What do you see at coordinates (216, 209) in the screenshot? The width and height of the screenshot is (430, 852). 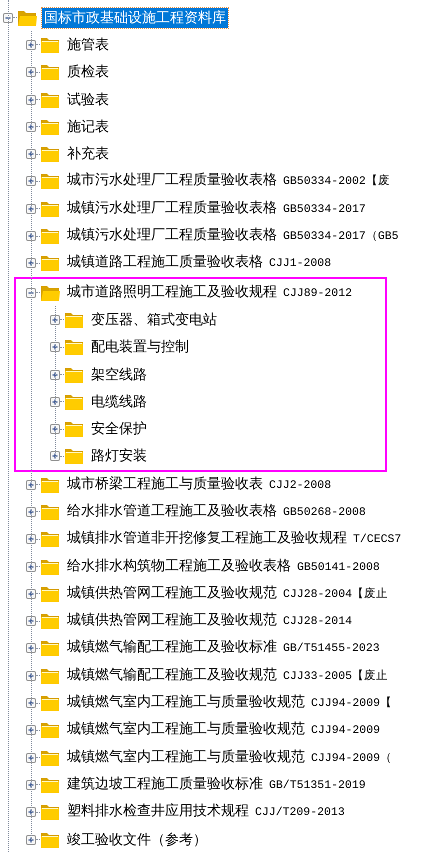 I see `tree-item: 城镇污水处理厂工程质量验收表格 GB50334-2017` at bounding box center [216, 209].